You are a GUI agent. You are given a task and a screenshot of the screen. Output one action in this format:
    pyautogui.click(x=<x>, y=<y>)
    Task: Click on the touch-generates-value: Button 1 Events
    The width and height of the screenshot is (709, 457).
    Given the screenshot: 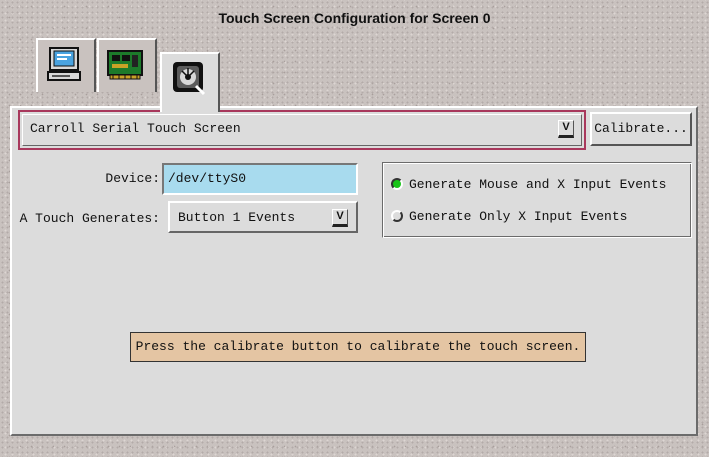 What is the action you would take?
    pyautogui.click(x=237, y=217)
    